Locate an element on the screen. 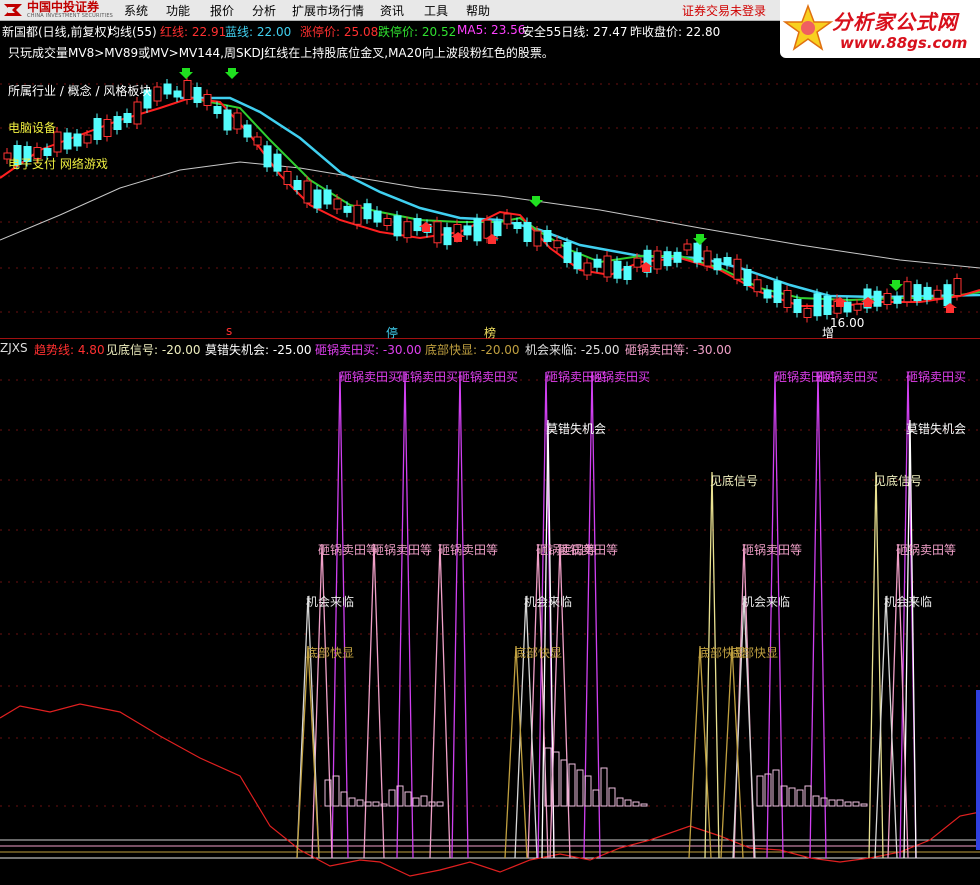  red-line-value: 红线: 22.91 is located at coordinates (193, 32).